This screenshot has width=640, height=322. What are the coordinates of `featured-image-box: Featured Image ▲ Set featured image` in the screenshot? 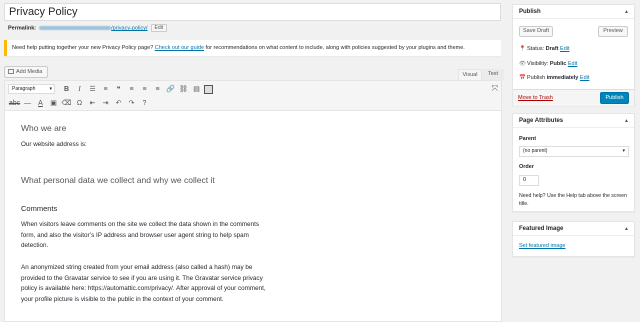 It's located at (573, 239).